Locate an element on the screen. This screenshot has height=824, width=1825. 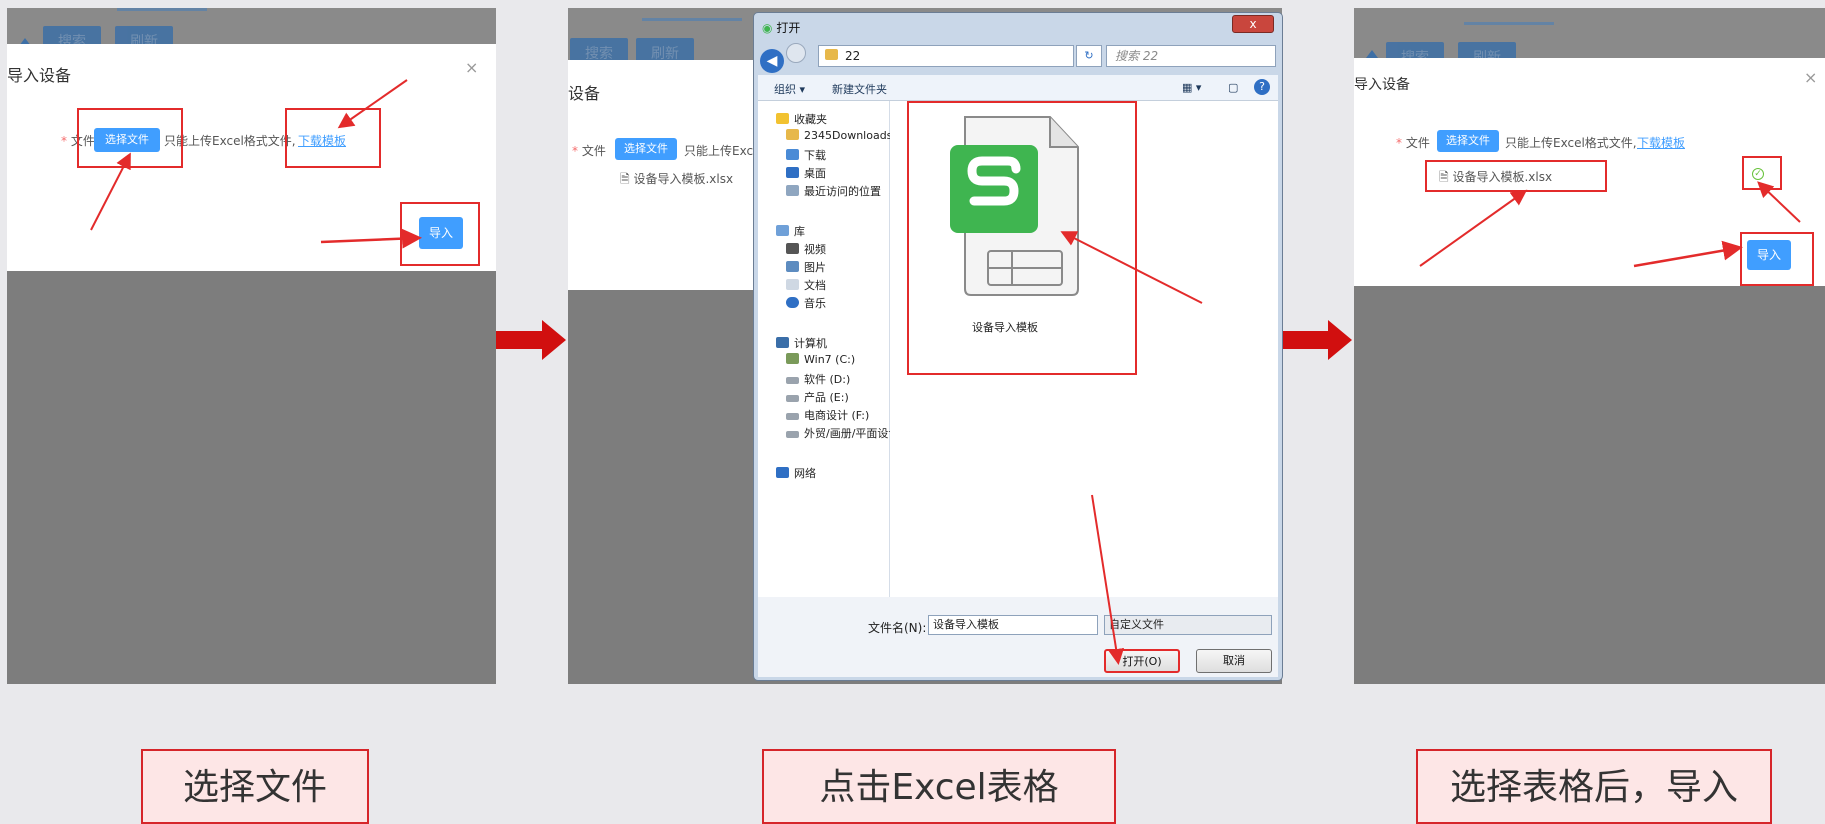
file-icon: 🗎 is located at coordinates (625, 179).